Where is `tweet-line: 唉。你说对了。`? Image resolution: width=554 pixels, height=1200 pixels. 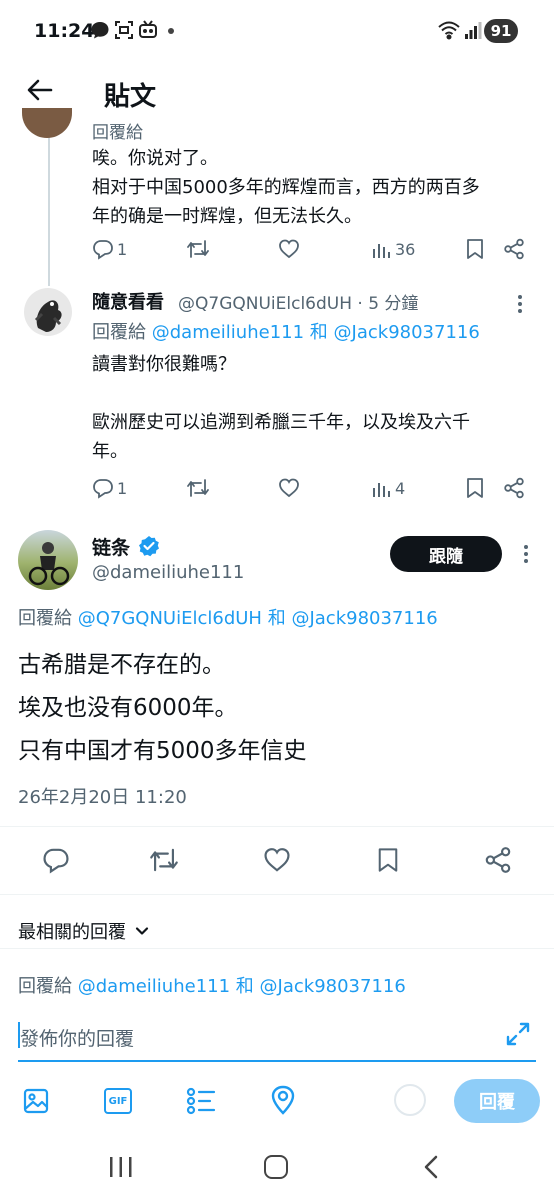
tweet-line: 唉。你说对了。 is located at coordinates (155, 158).